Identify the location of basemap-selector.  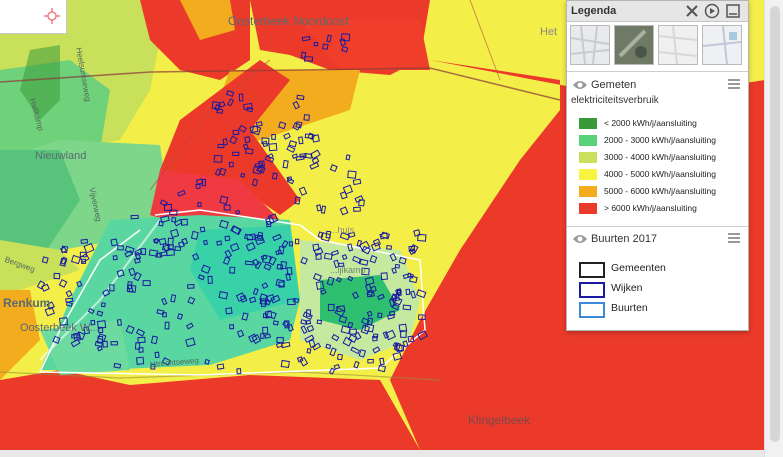
(658, 45).